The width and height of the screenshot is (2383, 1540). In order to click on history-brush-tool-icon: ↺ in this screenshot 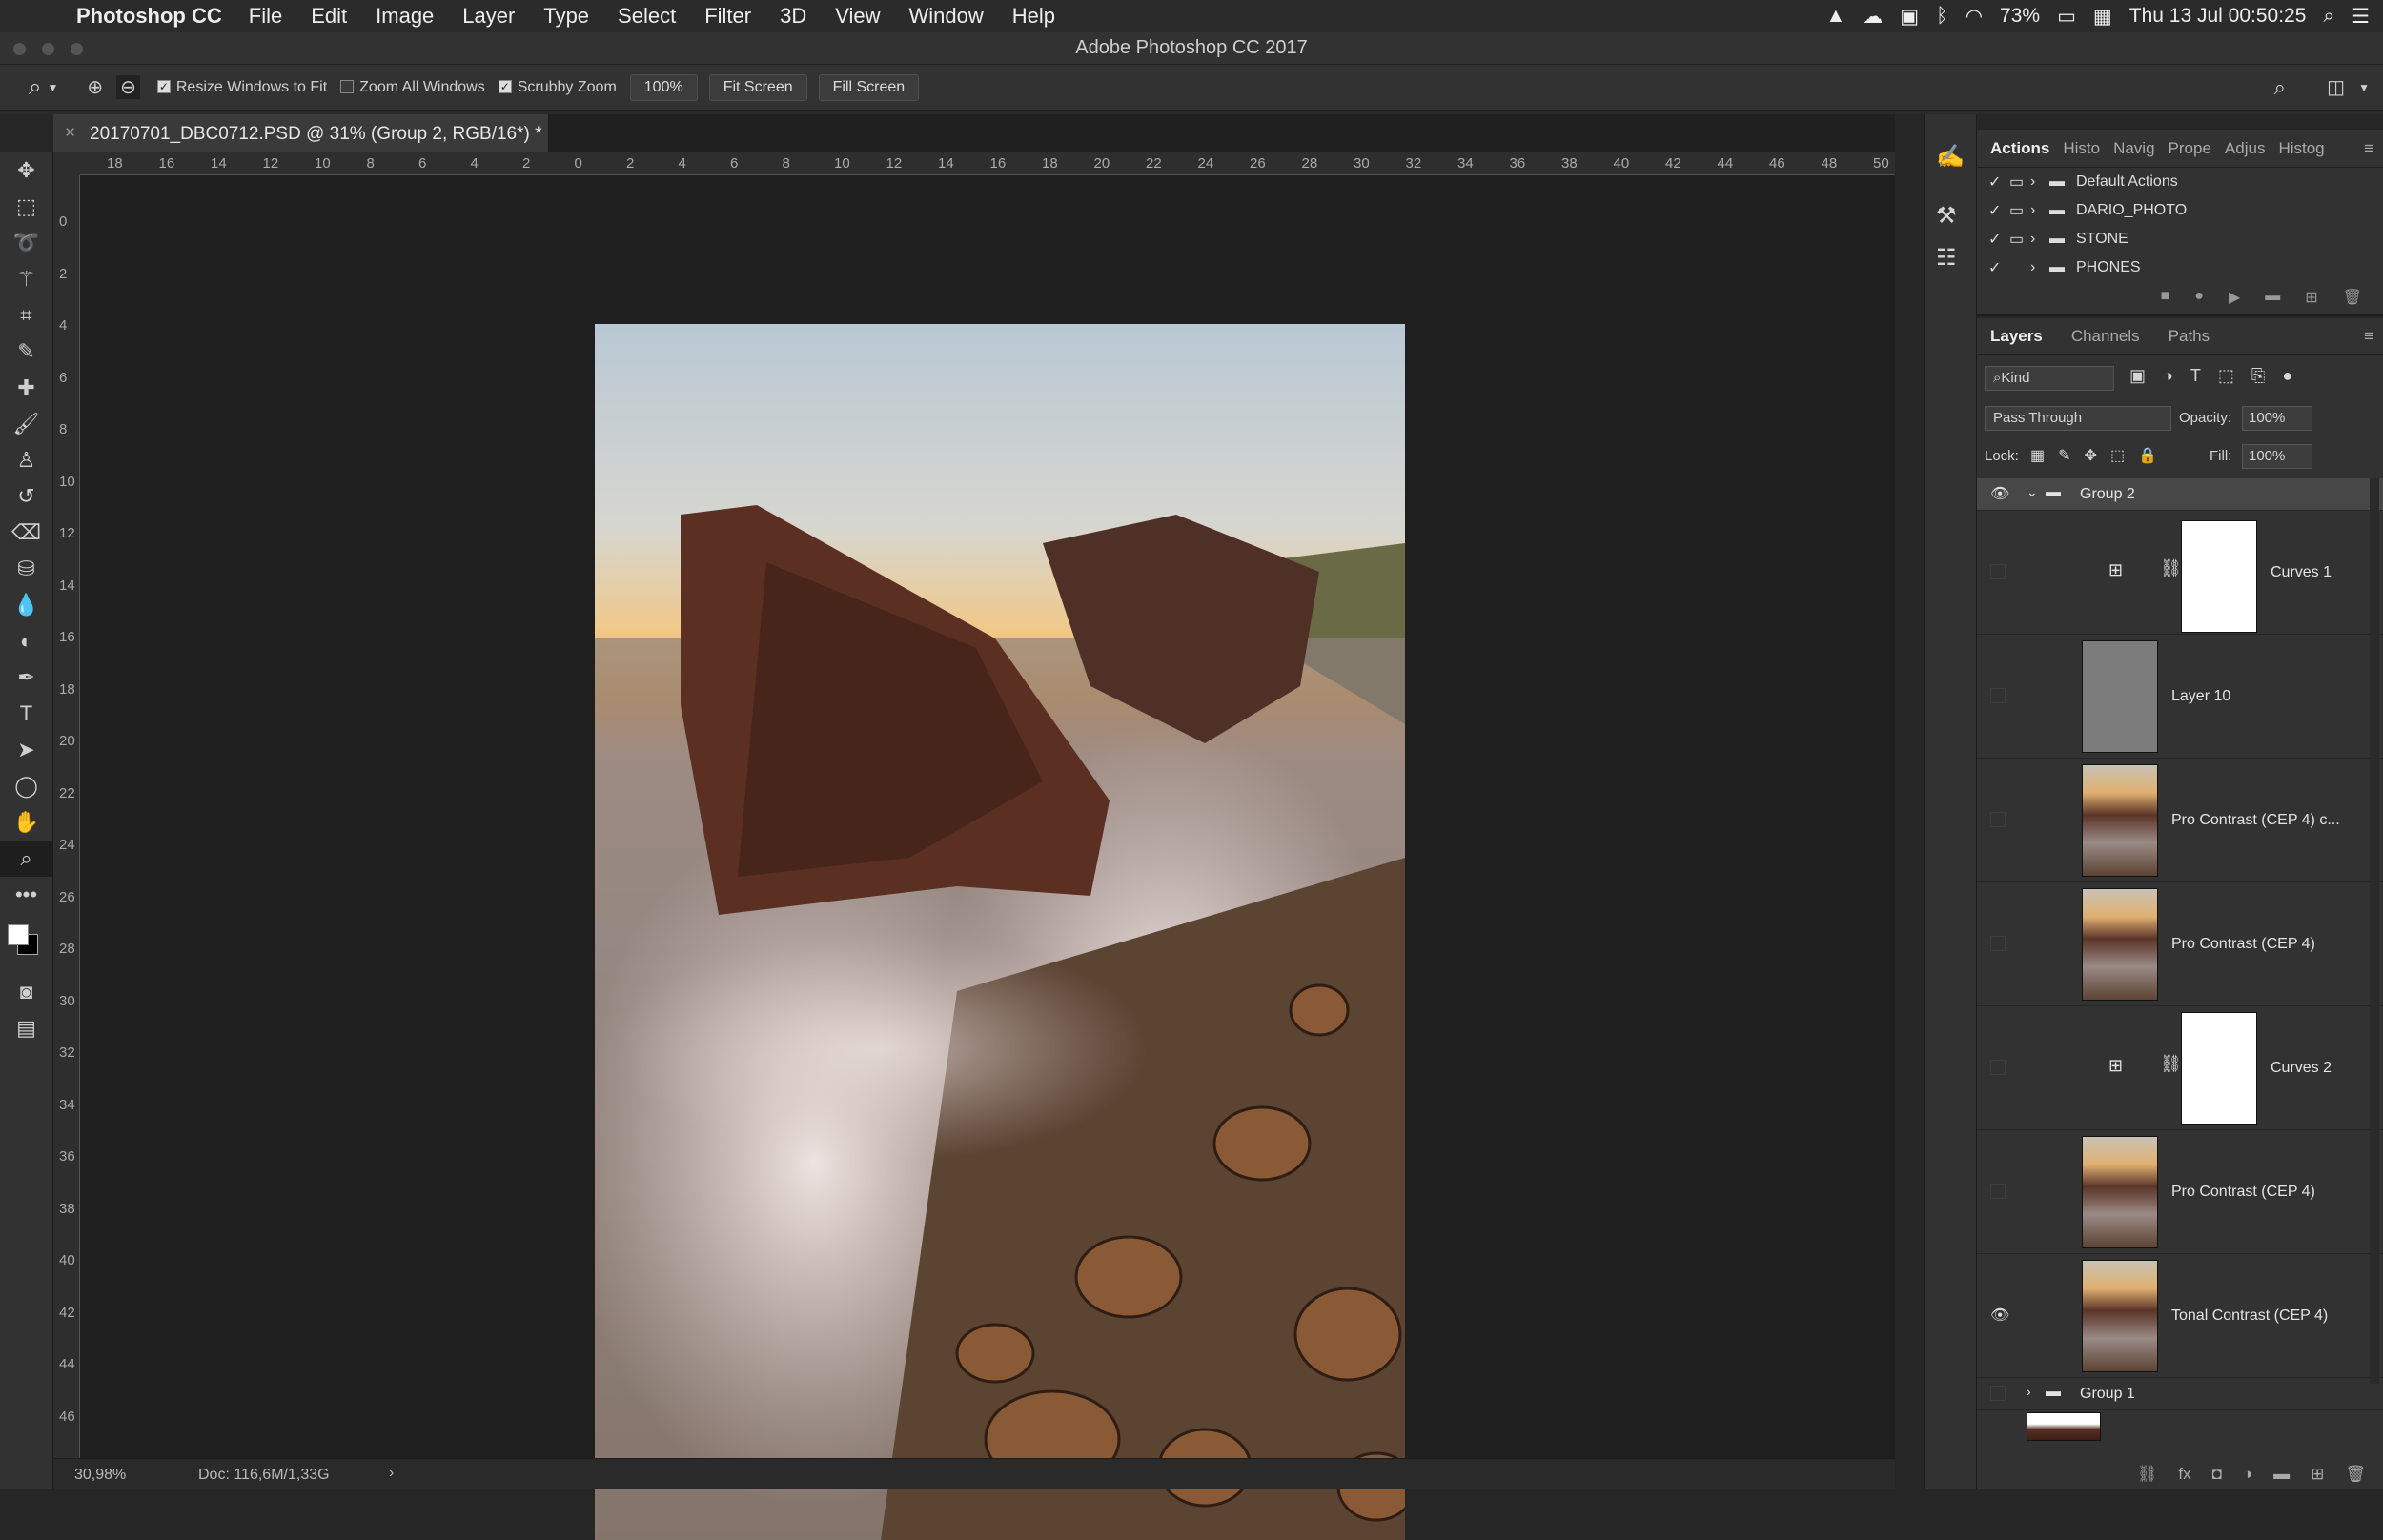, I will do `click(26, 496)`.